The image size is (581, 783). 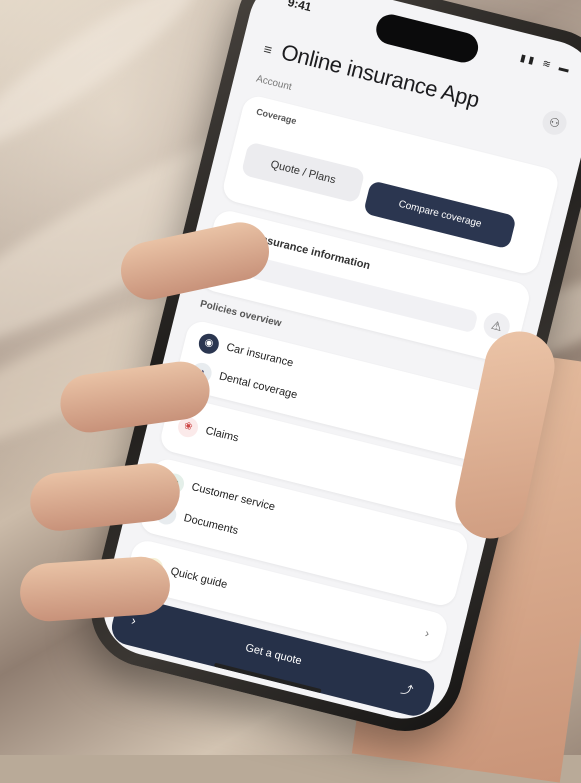 I want to click on status-icons: ▮▮ ≋ ▬, so click(x=545, y=64).